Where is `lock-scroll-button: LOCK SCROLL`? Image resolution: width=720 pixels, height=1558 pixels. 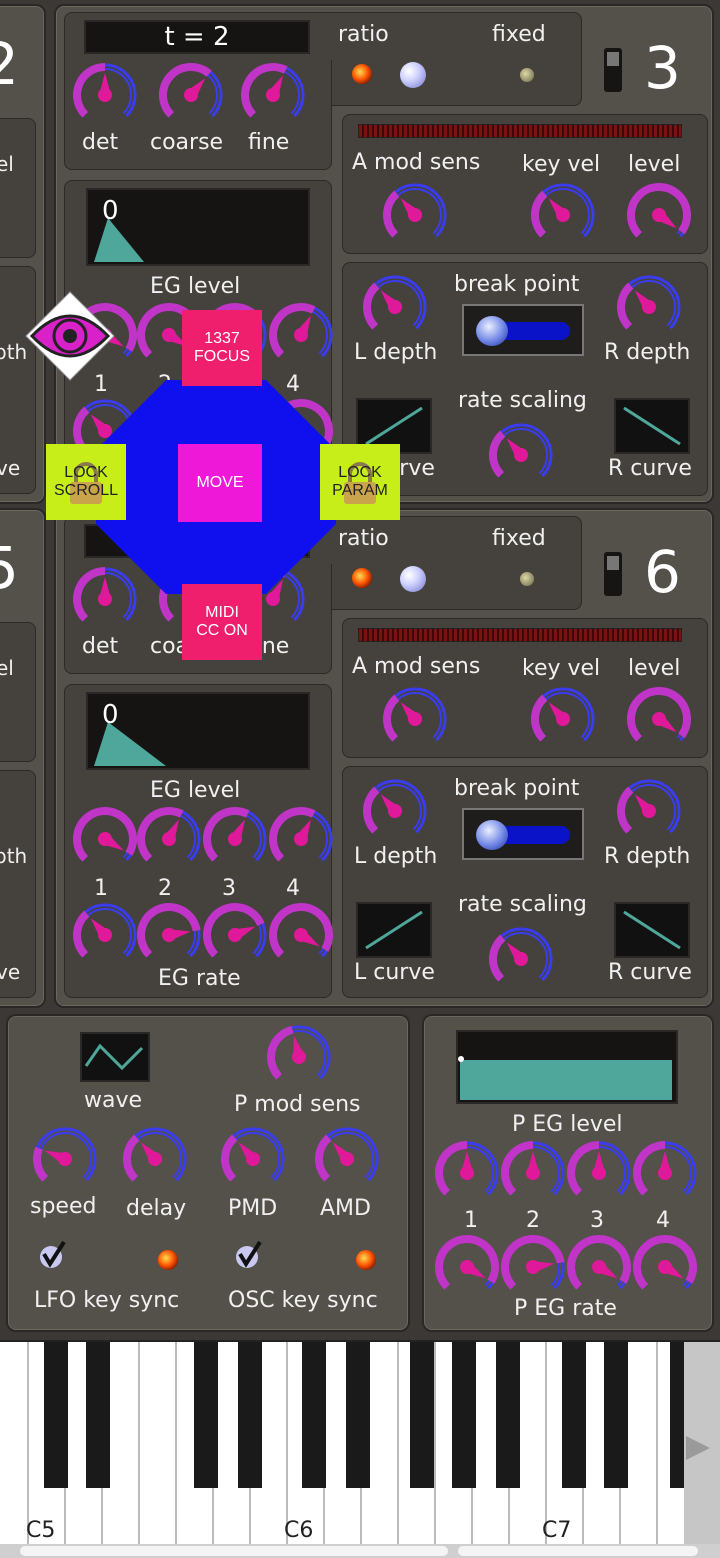 lock-scroll-button: LOCK SCROLL is located at coordinates (86, 482).